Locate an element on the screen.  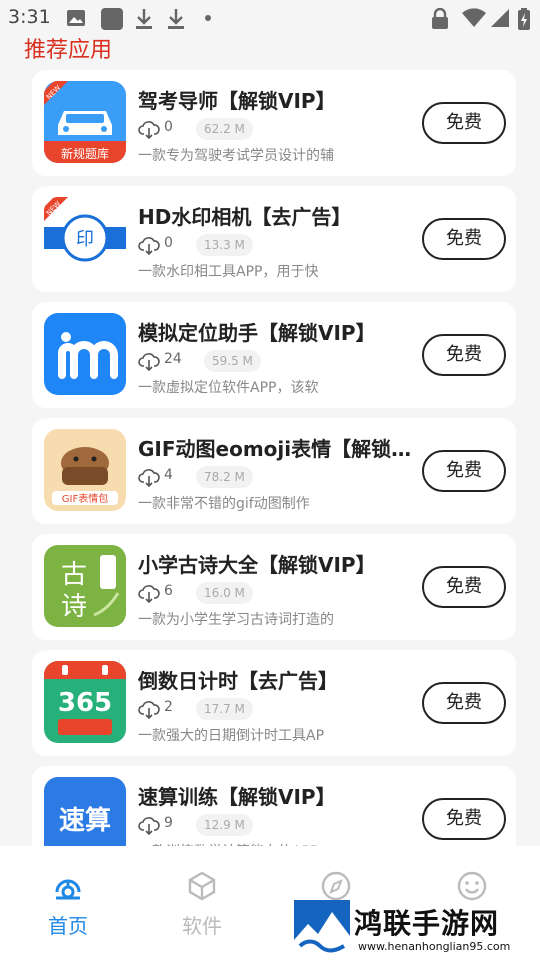
download-count: 9 is located at coordinates (168, 823).